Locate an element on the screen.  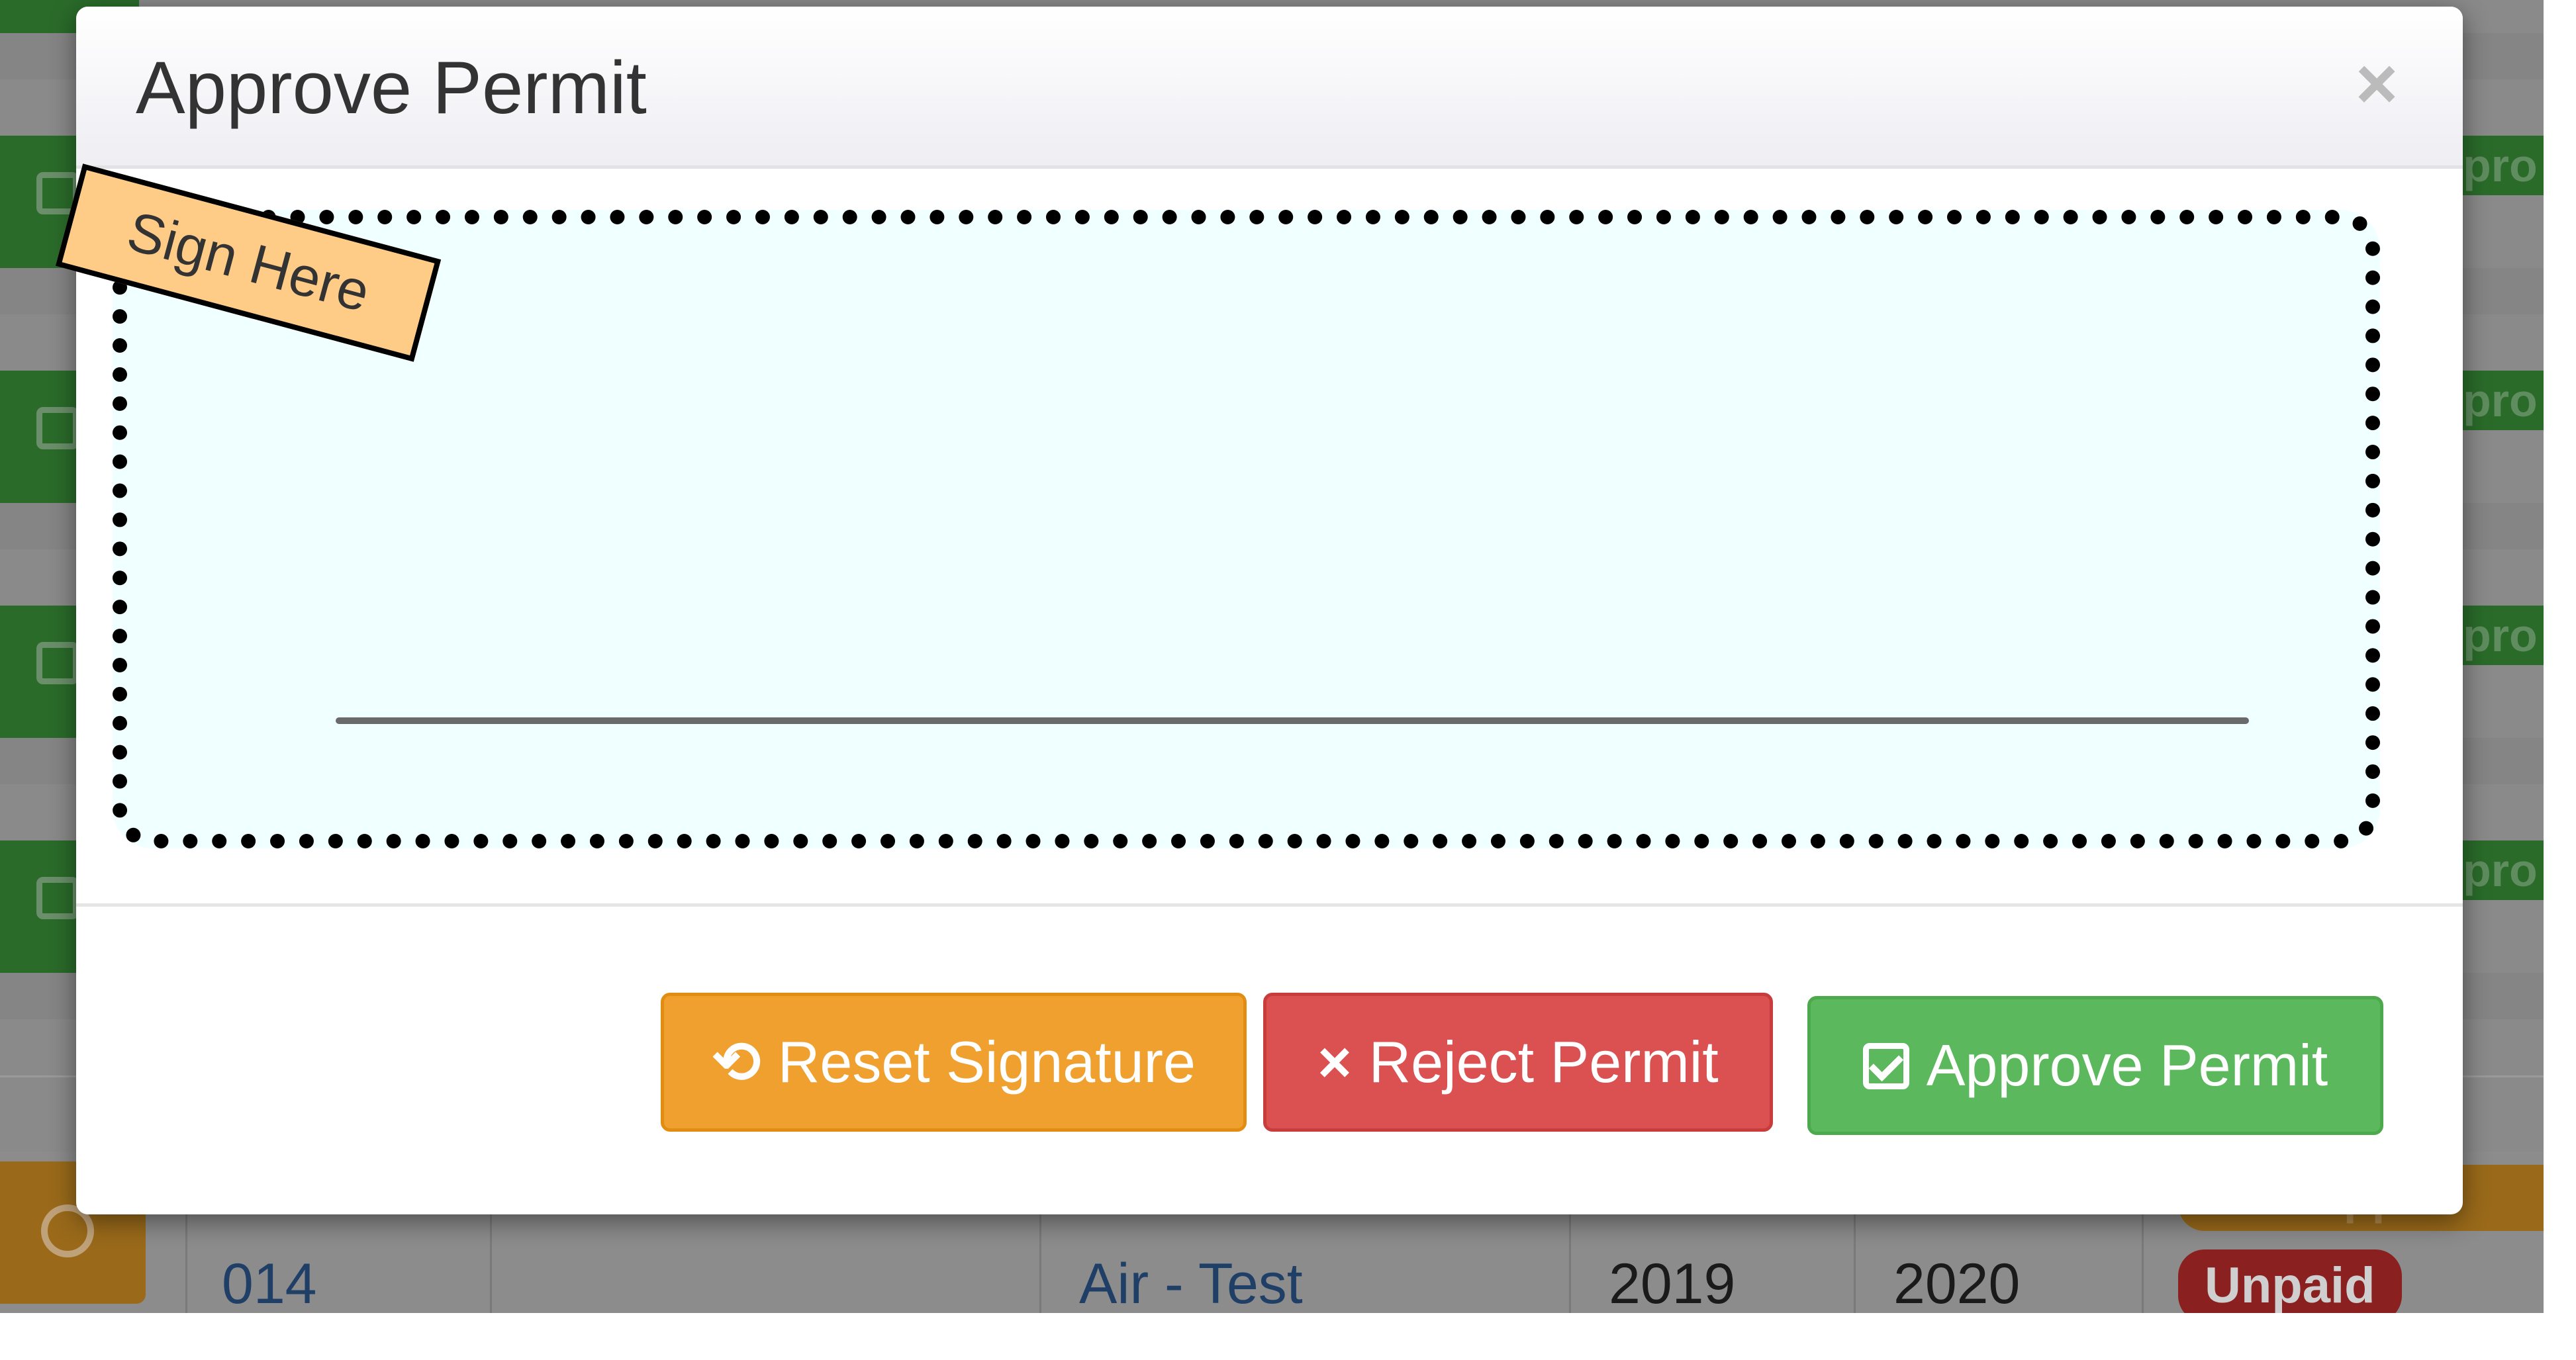
check-square-icon is located at coordinates (1885, 1066).